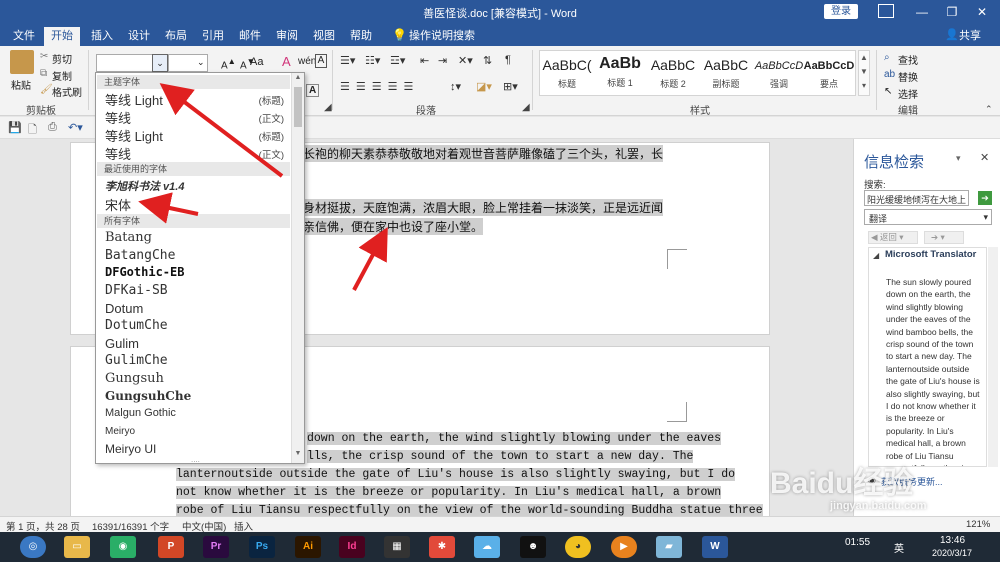  What do you see at coordinates (197, 256) in the screenshot?
I see `font-option: BatangChe` at bounding box center [197, 256].